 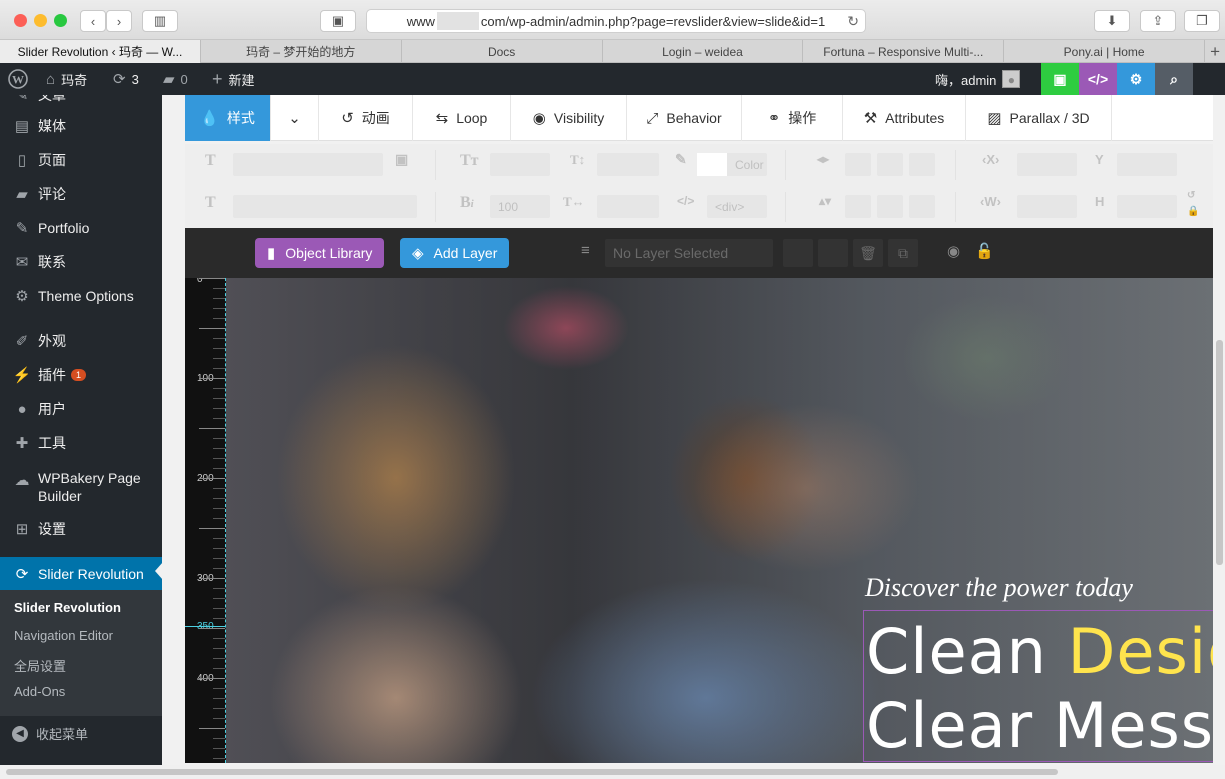 I want to click on reader-button: ▣, so click(x=338, y=21).